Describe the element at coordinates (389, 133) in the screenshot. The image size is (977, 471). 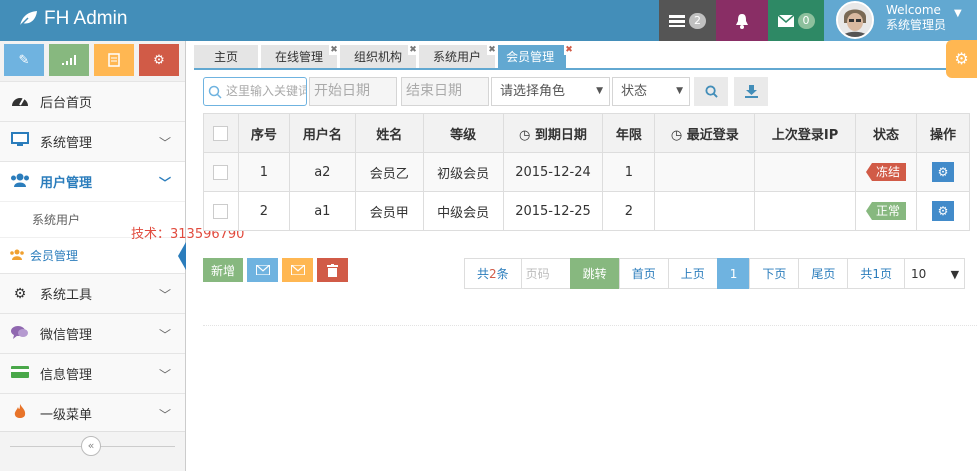
I see `col-header: 姓名` at that location.